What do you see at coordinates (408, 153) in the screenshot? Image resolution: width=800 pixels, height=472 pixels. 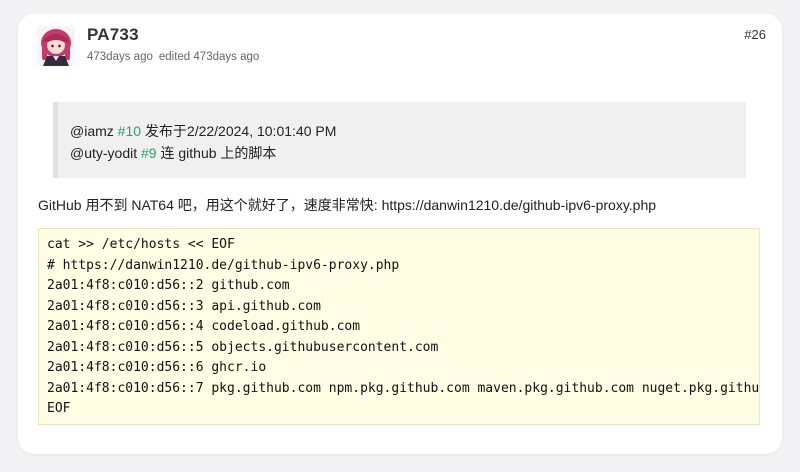 I see `quote-line: @uty-yodit #9 连 github 上的脚本` at bounding box center [408, 153].